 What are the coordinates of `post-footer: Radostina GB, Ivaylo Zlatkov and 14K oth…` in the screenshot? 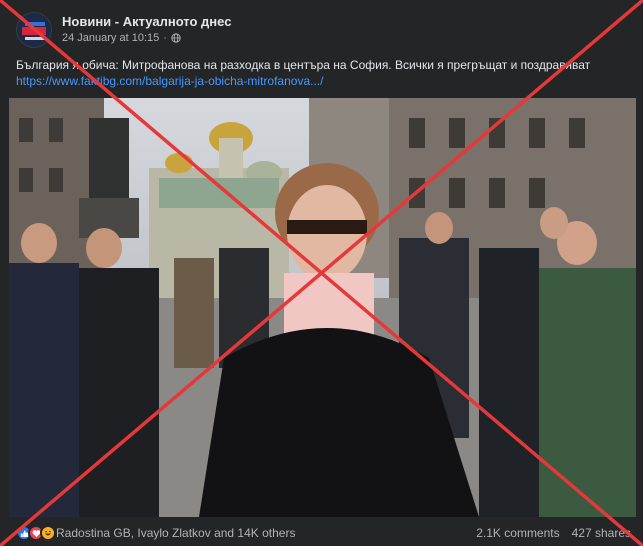 It's located at (323, 533).